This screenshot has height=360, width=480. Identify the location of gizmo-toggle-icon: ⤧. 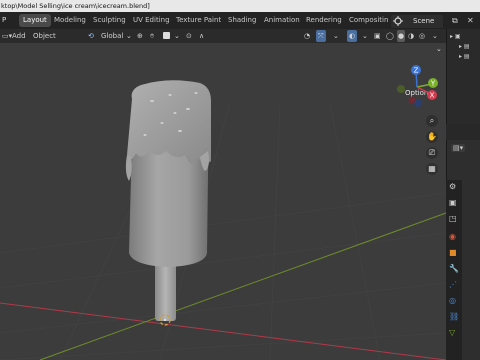
(321, 36).